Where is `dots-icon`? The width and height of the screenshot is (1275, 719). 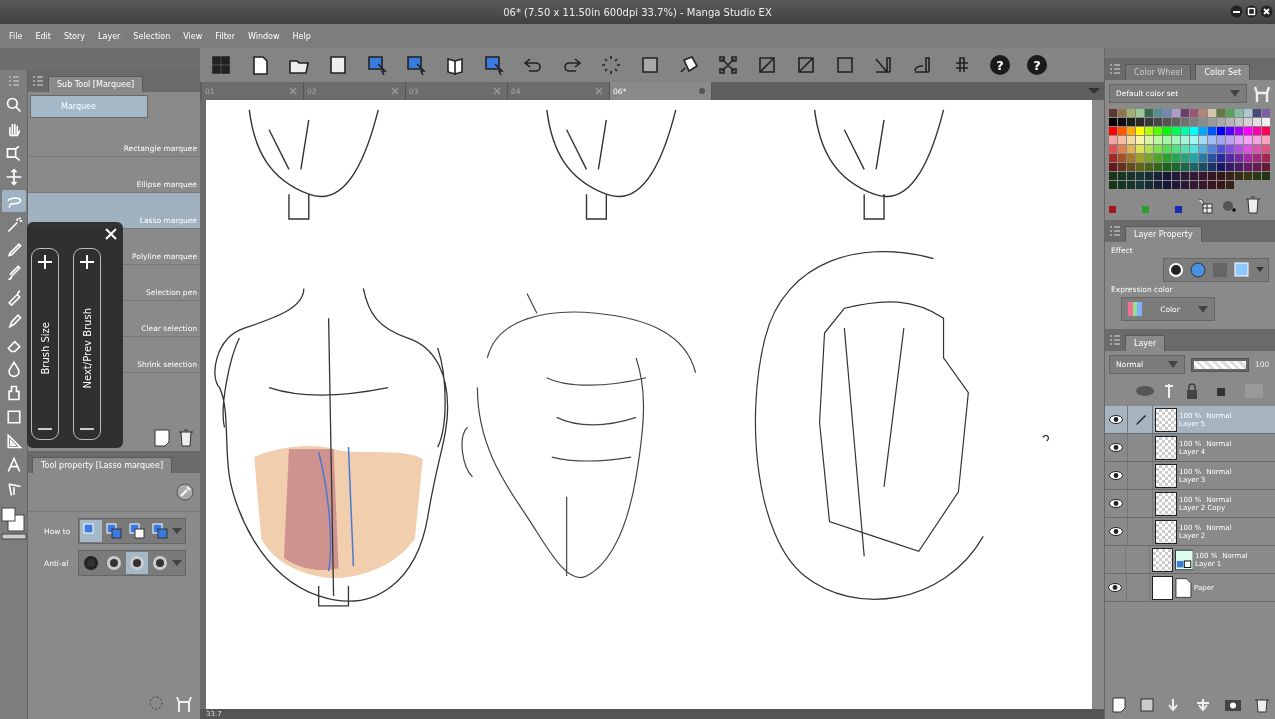 dots-icon is located at coordinates (611, 65).